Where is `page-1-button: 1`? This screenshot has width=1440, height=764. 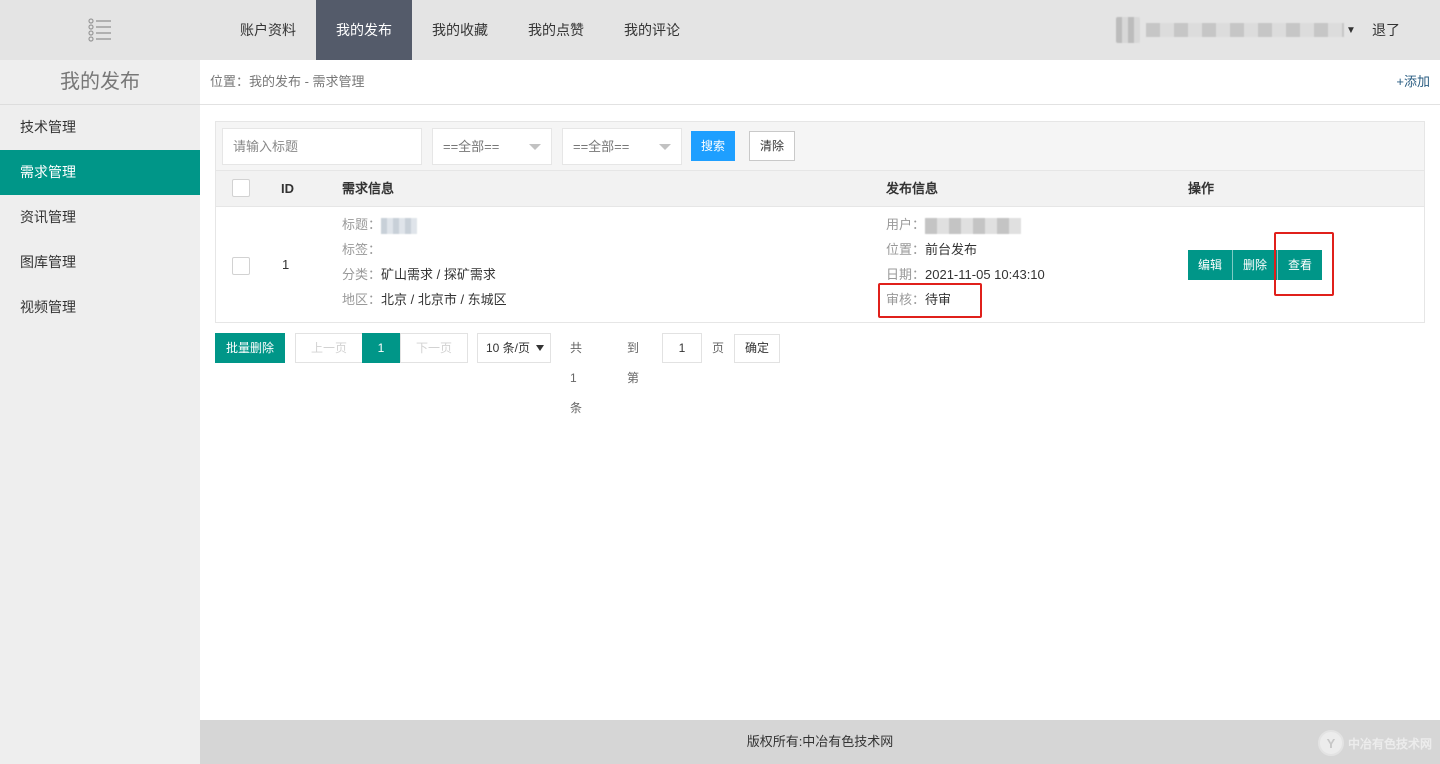
page-1-button: 1 is located at coordinates (381, 348).